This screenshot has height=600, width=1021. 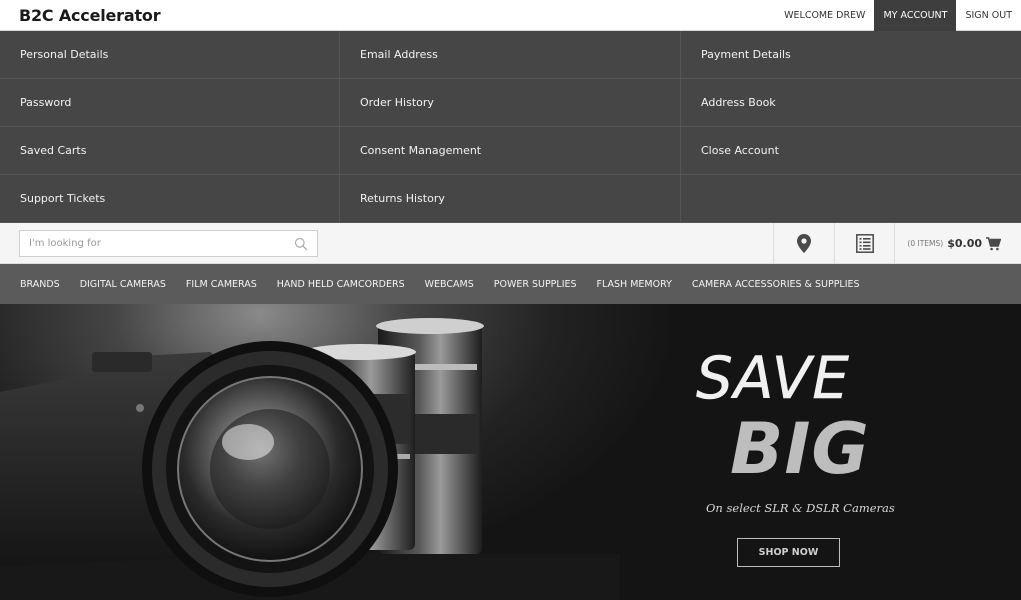 I want to click on nav-digital-cameras: DIGITAL CAMERAS, so click(x=123, y=284).